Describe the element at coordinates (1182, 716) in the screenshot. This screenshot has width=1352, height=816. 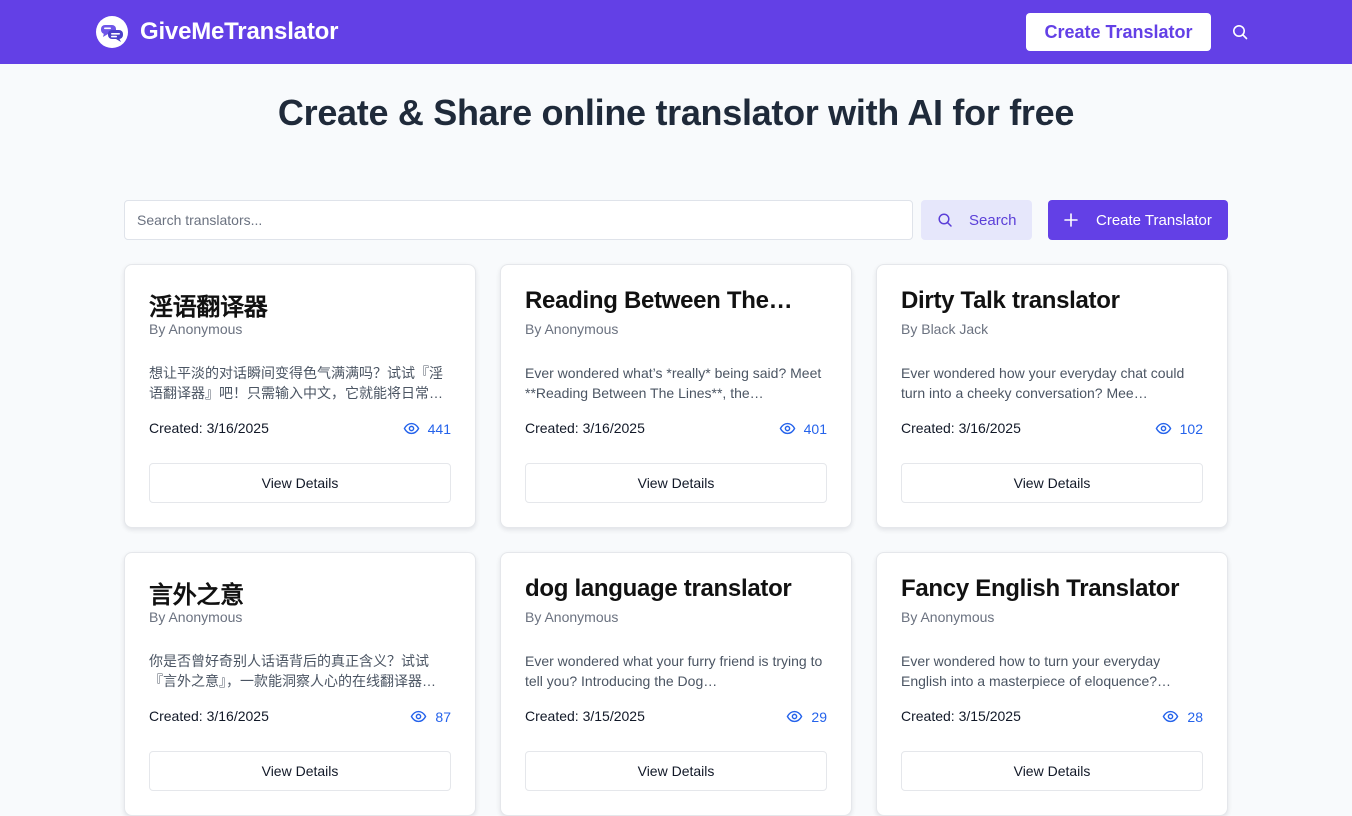
I see `card-view-count: 28` at that location.